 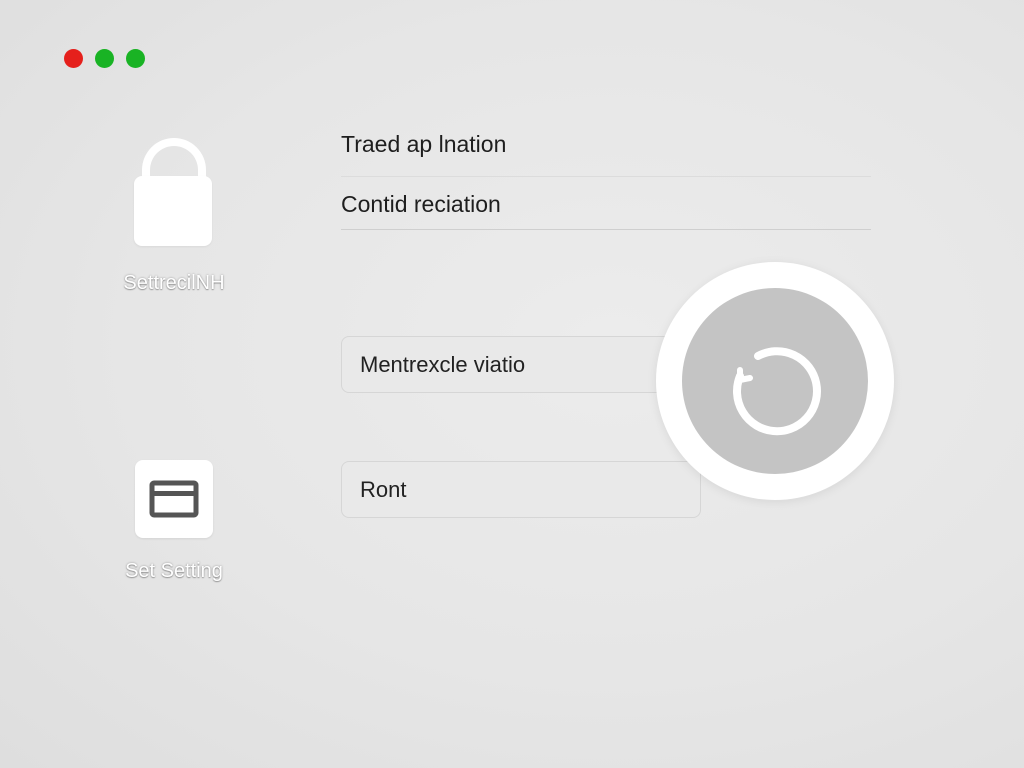 I want to click on text-field-primary: Mentrexcle viatio, so click(x=521, y=364).